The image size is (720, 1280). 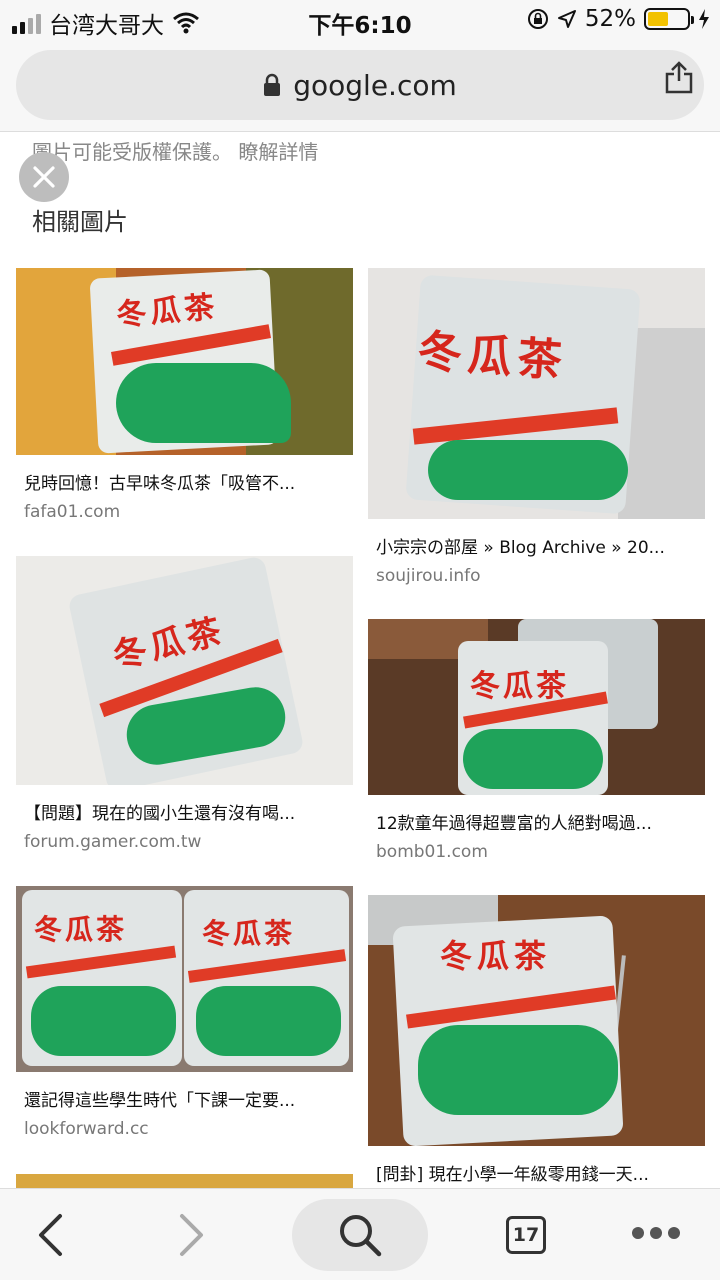 I want to click on result-card: 冬瓜茶 12款童年過得超豐富的人絕對喝過... bomb01.com, so click(x=536, y=740).